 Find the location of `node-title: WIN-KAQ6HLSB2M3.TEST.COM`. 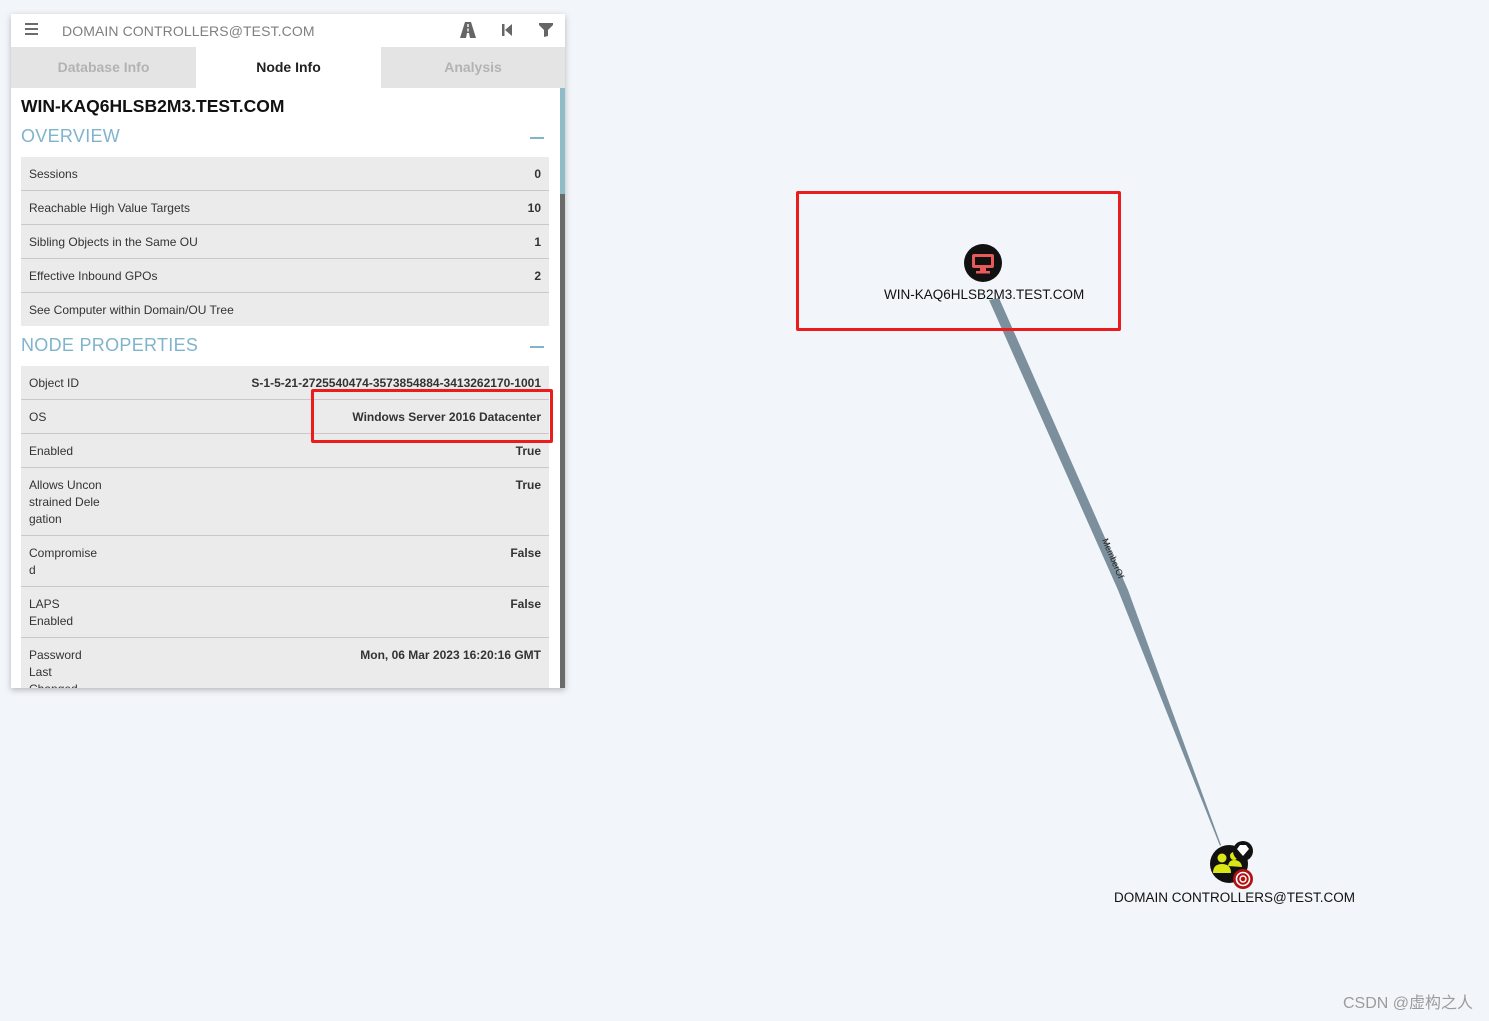

node-title: WIN-KAQ6HLSB2M3.TEST.COM is located at coordinates (153, 106).